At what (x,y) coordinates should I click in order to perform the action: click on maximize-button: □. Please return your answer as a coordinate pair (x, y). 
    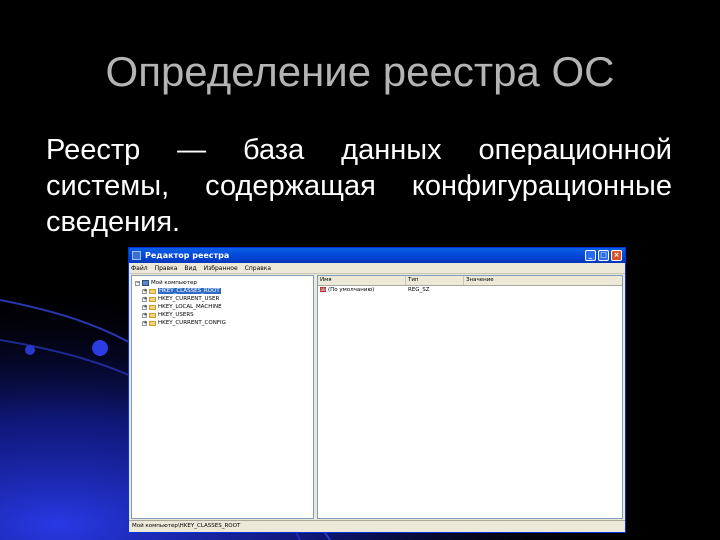
    Looking at the image, I should click on (603, 255).